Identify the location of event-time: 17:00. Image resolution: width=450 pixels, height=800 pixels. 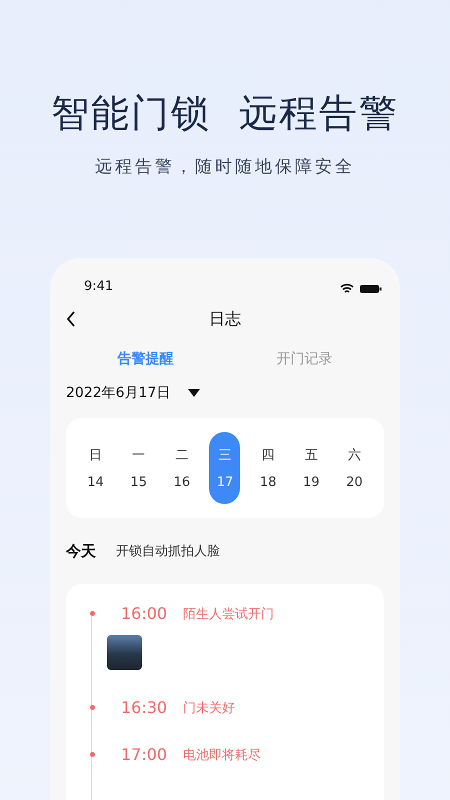
(144, 754).